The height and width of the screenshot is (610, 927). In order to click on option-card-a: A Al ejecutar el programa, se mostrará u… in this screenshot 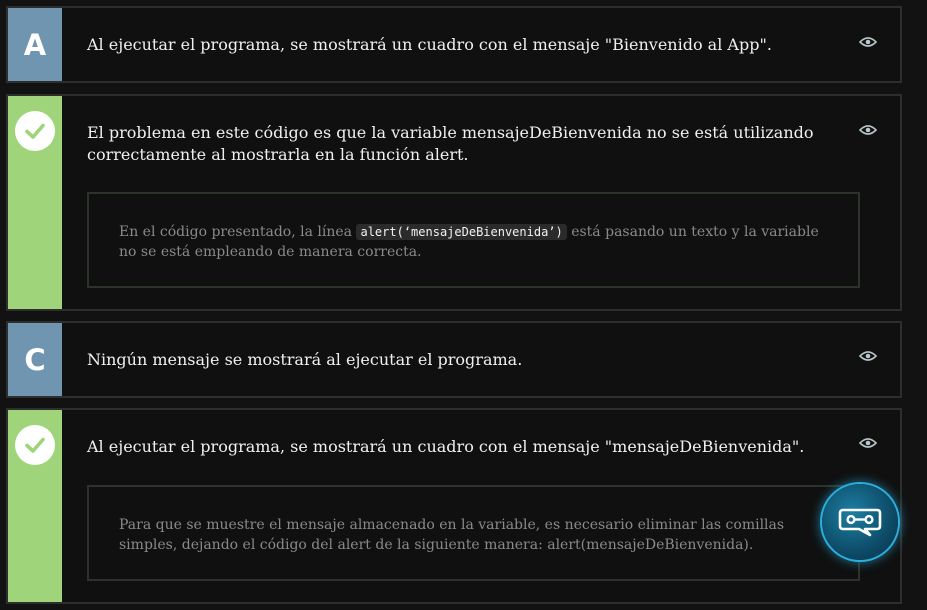, I will do `click(454, 44)`.